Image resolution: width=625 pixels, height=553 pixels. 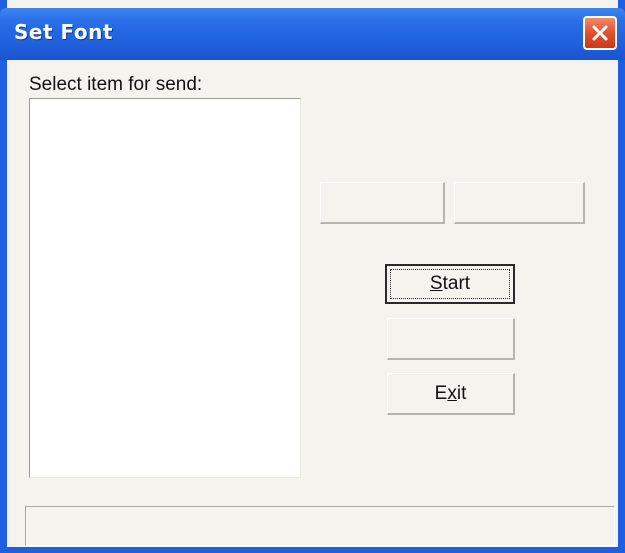 What do you see at coordinates (461, 393) in the screenshot?
I see `exit-button-label-end: it` at bounding box center [461, 393].